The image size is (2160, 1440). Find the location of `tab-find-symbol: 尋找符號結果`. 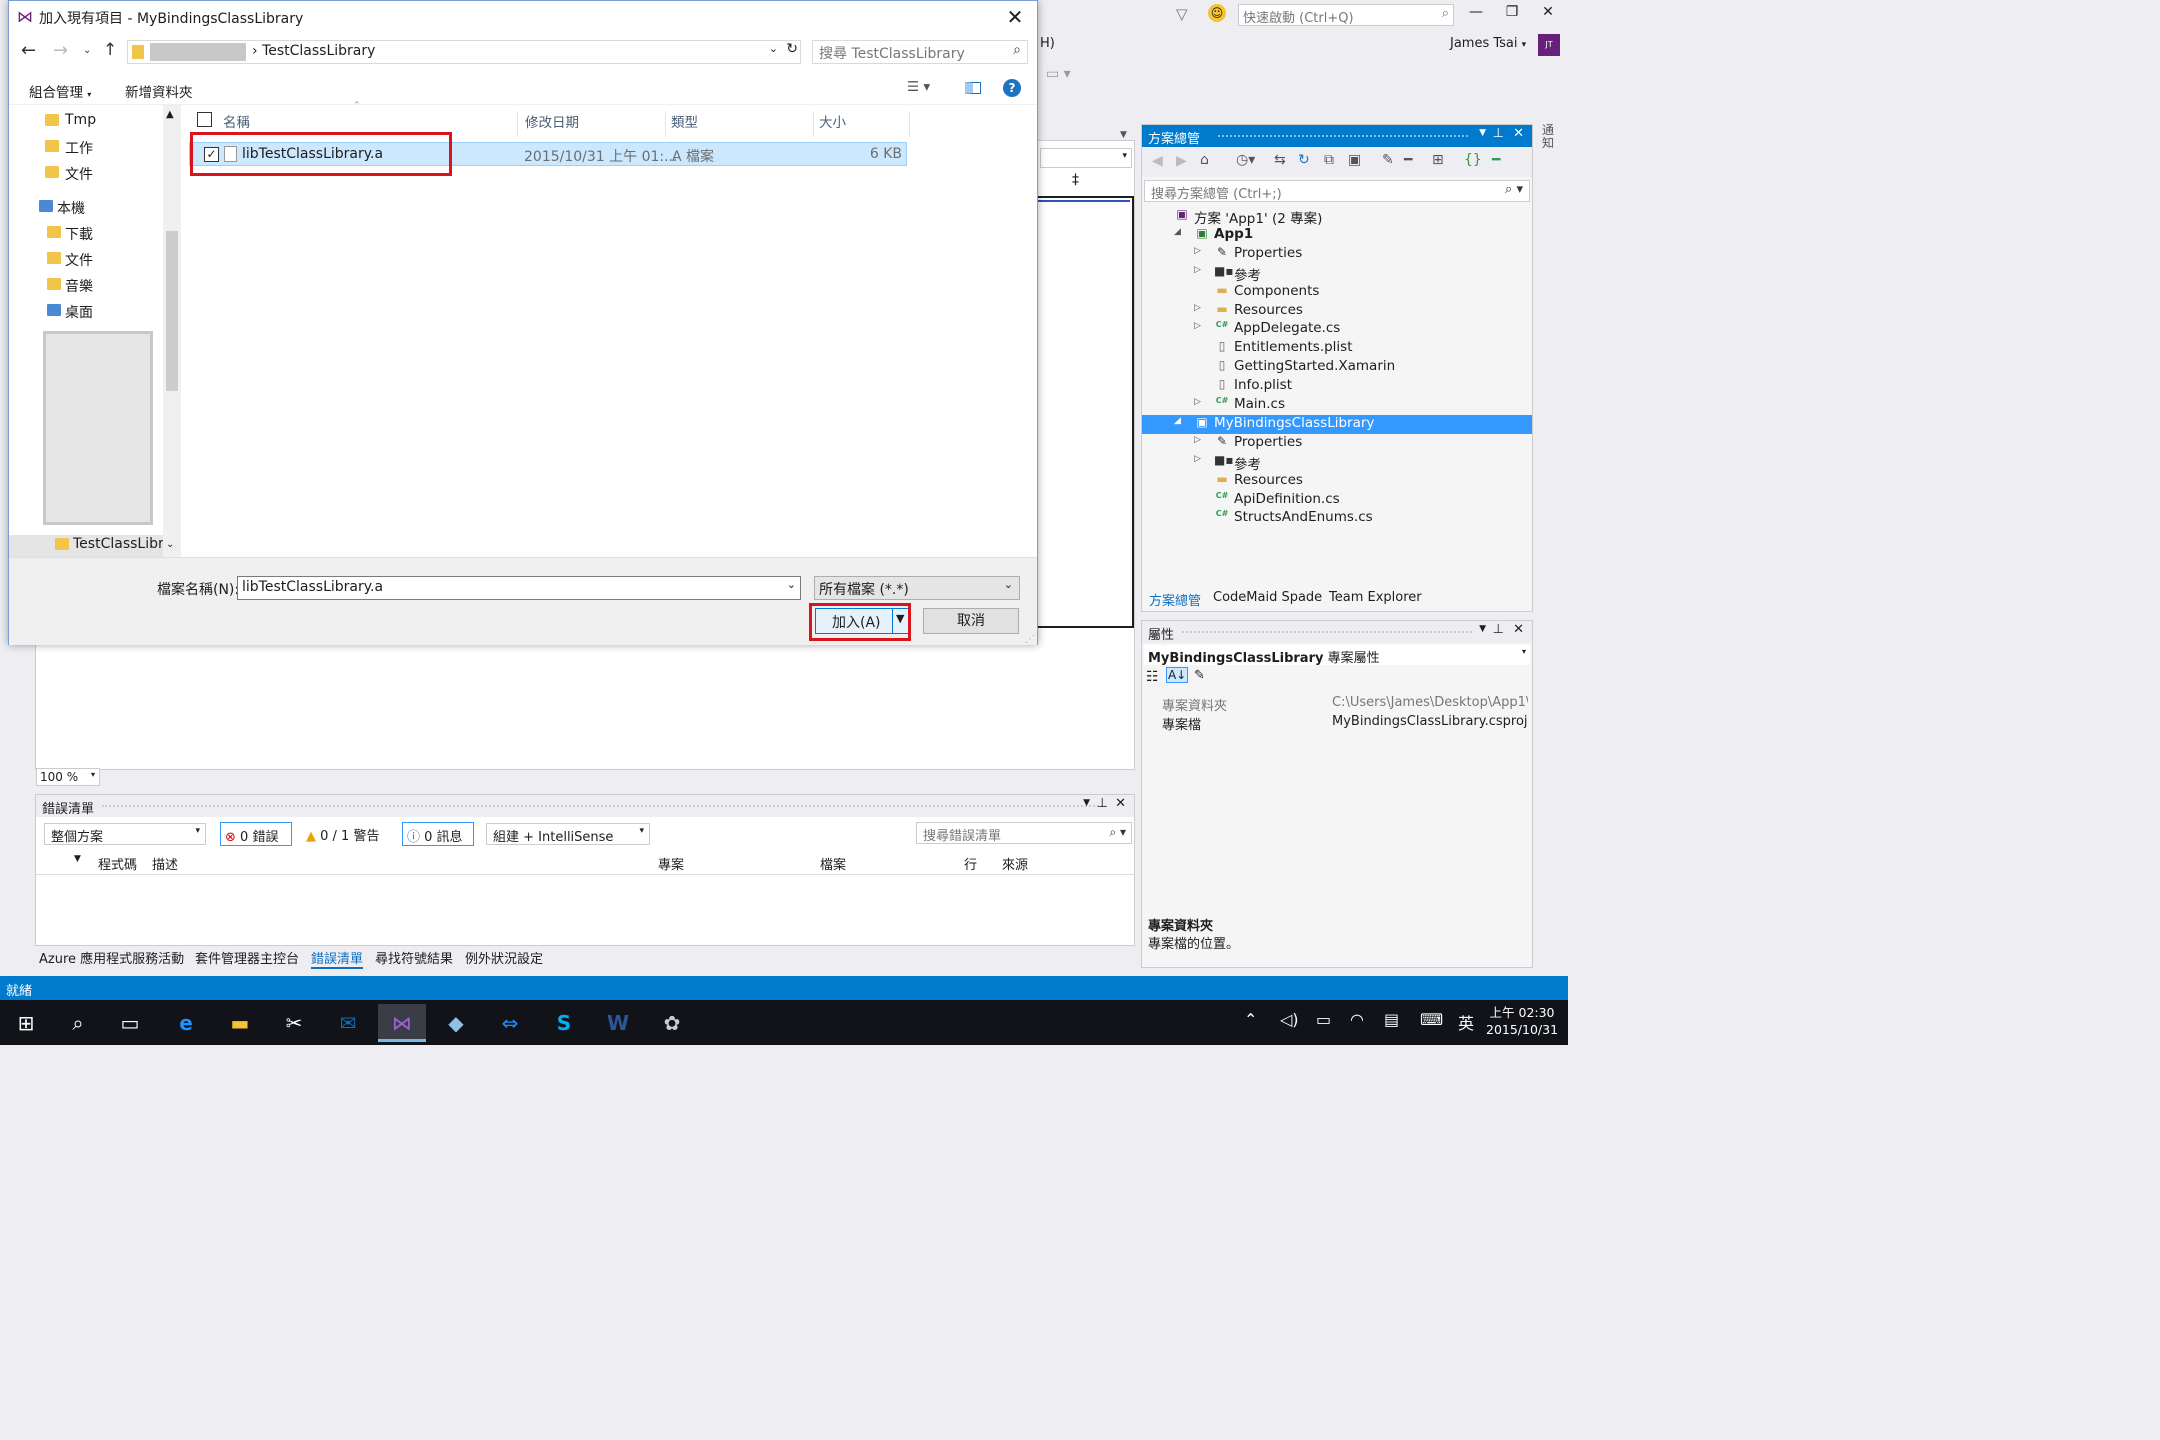

tab-find-symbol: 尋找符號結果 is located at coordinates (414, 957).